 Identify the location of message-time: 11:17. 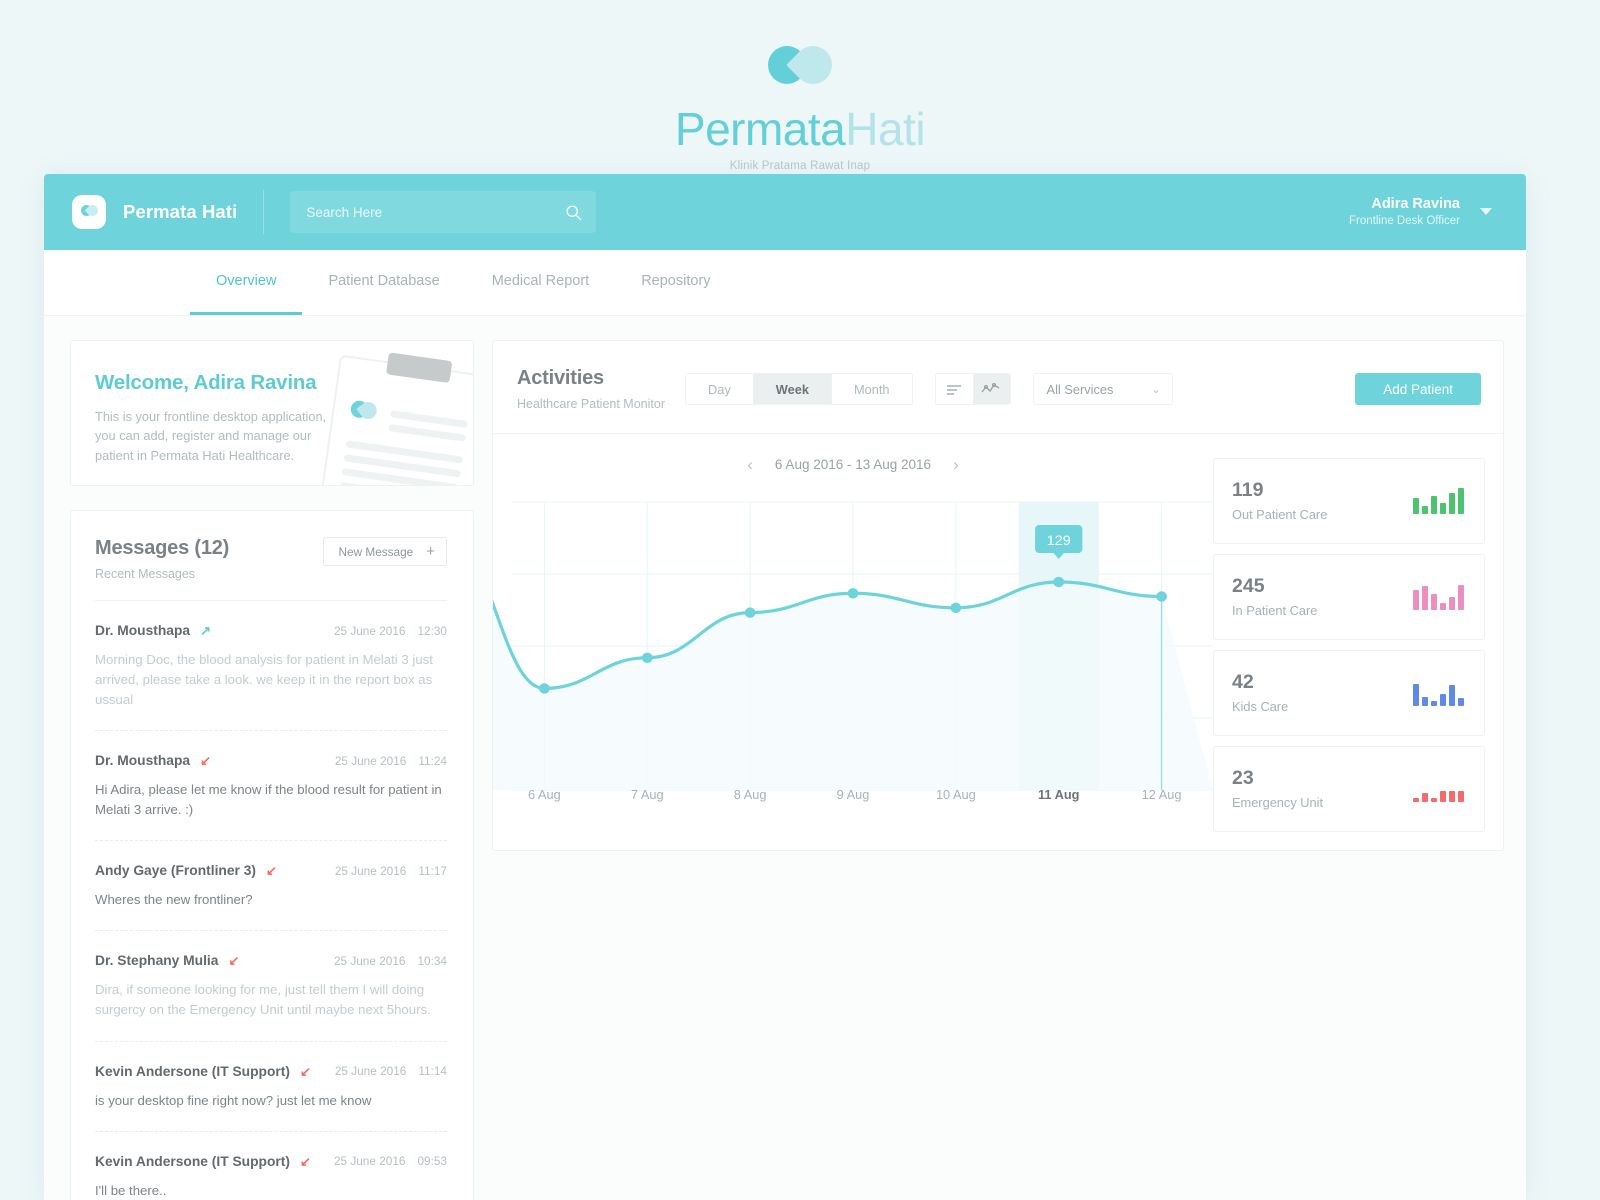
(432, 870).